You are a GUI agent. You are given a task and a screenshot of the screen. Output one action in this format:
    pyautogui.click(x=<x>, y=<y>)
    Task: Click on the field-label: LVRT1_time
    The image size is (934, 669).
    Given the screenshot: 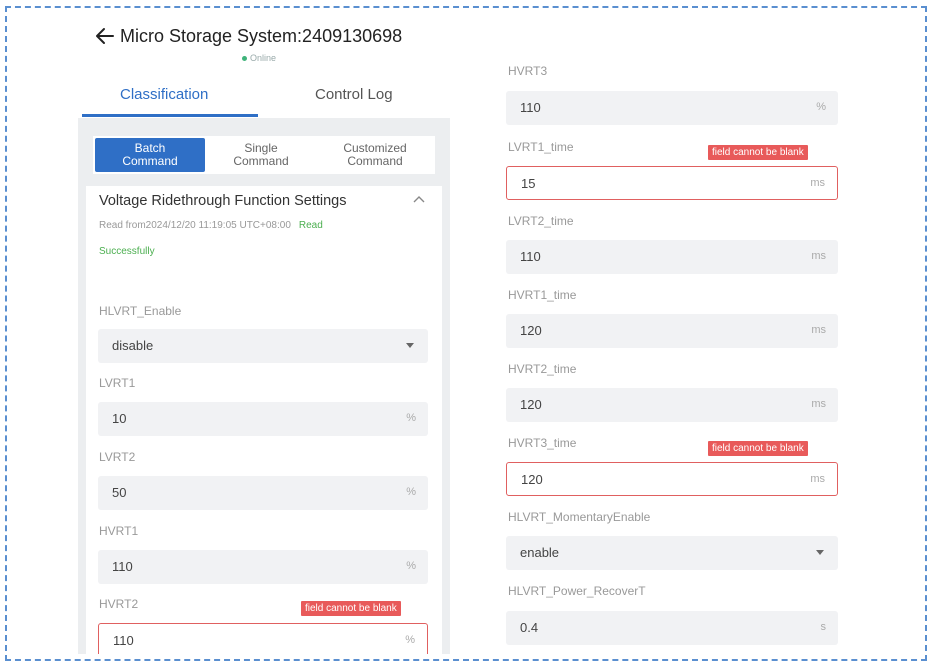 What is the action you would take?
    pyautogui.click(x=541, y=147)
    